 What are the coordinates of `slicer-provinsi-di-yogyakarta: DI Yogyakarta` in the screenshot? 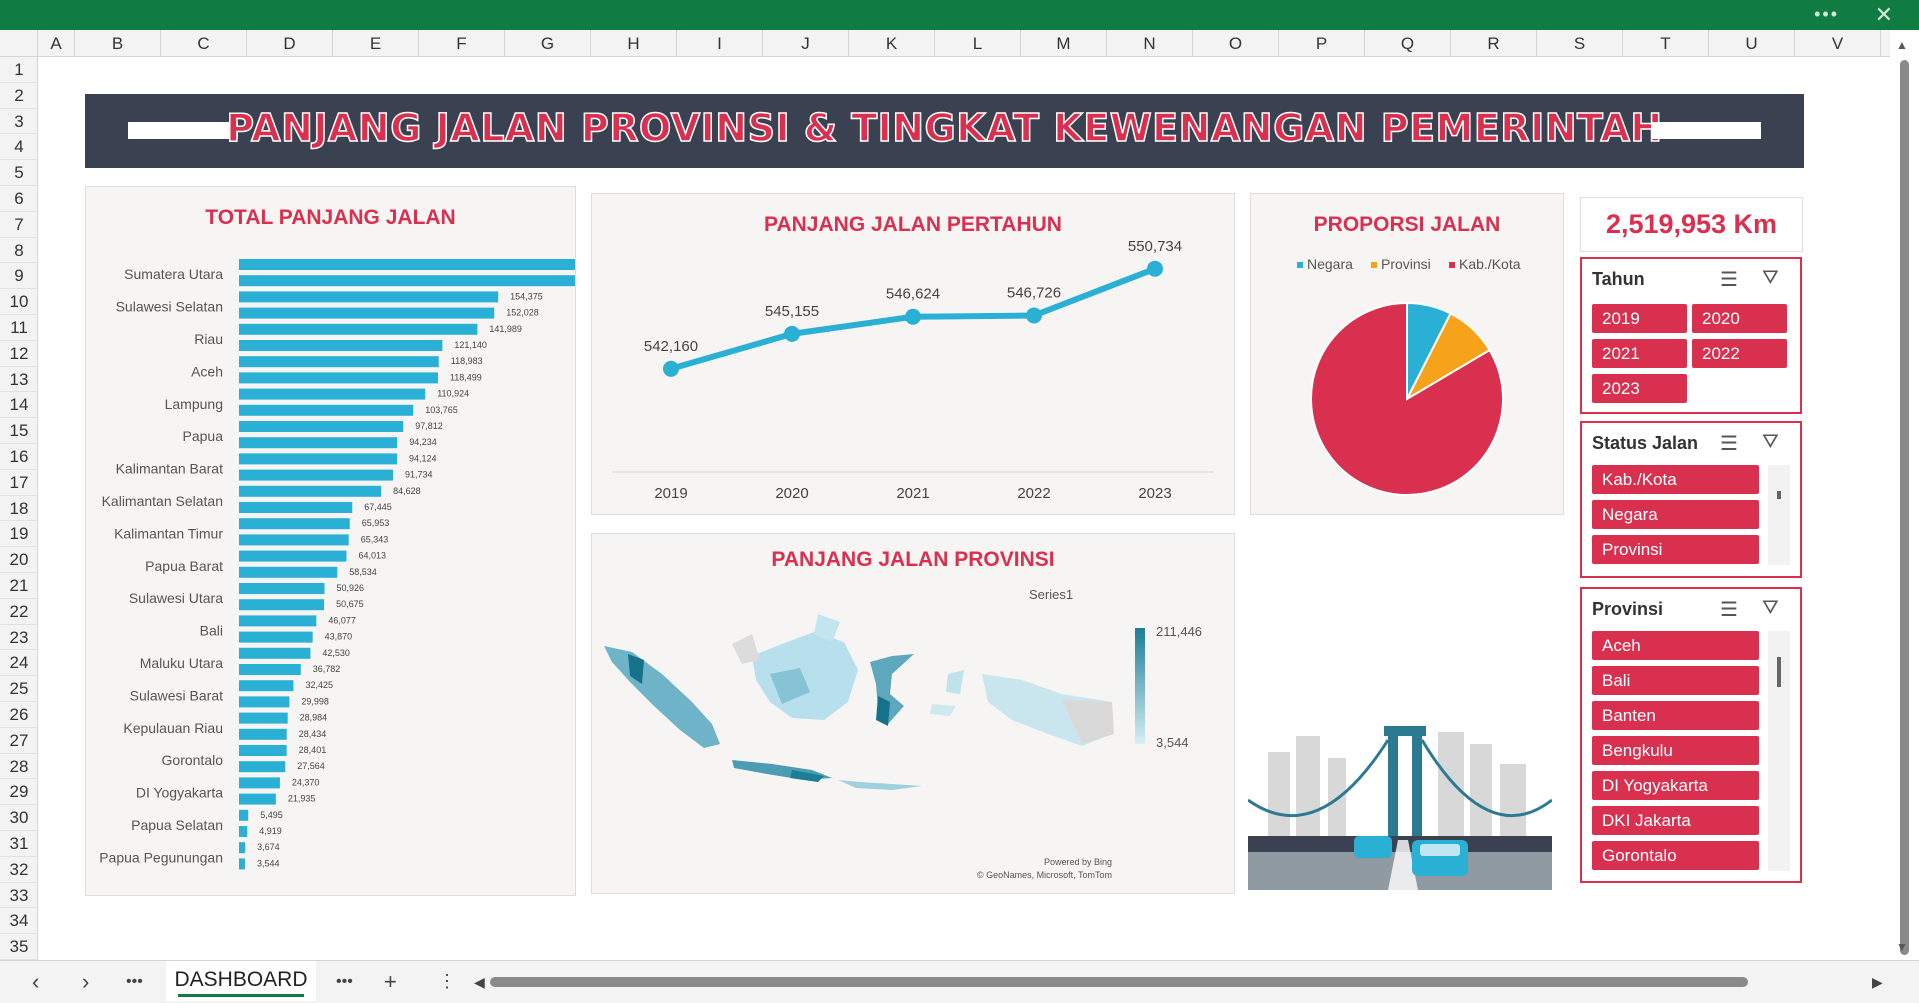 It's located at (1675, 785).